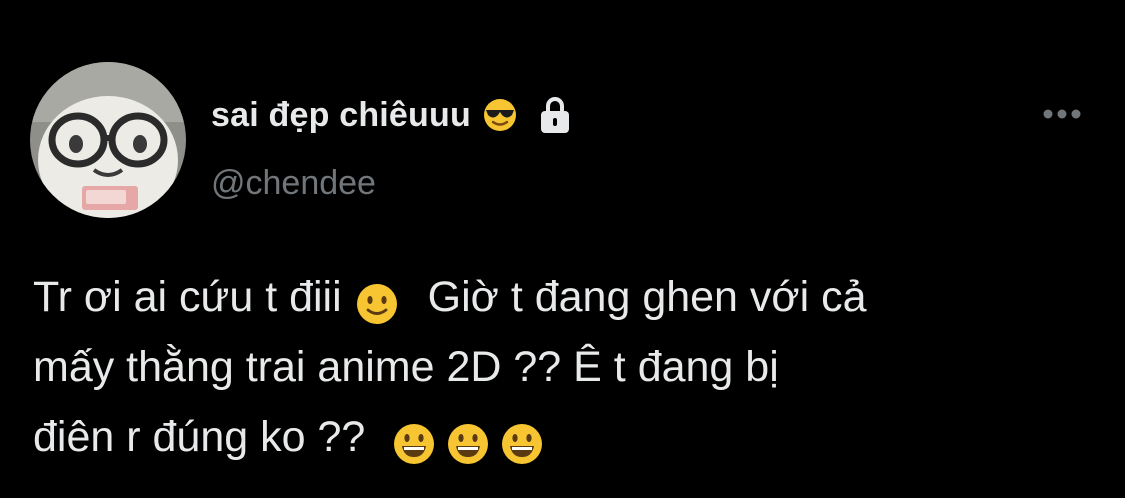  What do you see at coordinates (500, 115) in the screenshot?
I see `smiling-face-with-sunglasses-icon` at bounding box center [500, 115].